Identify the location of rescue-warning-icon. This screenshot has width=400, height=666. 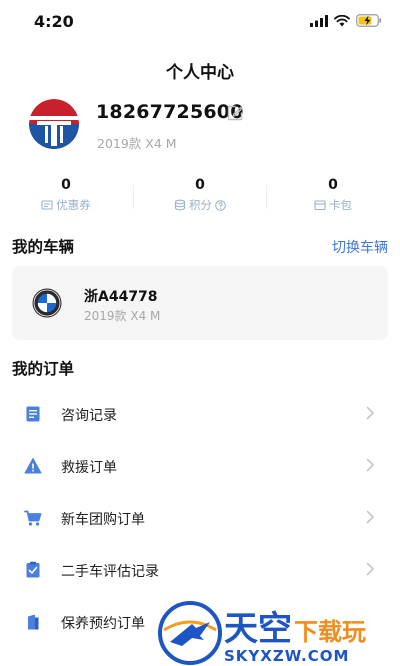
(33, 466).